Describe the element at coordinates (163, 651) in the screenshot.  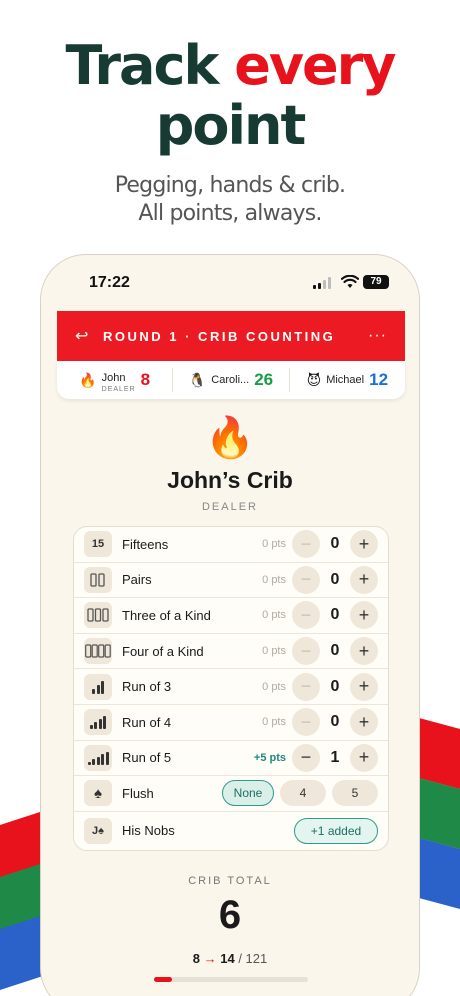
I see `row-label: Four of a Kind` at that location.